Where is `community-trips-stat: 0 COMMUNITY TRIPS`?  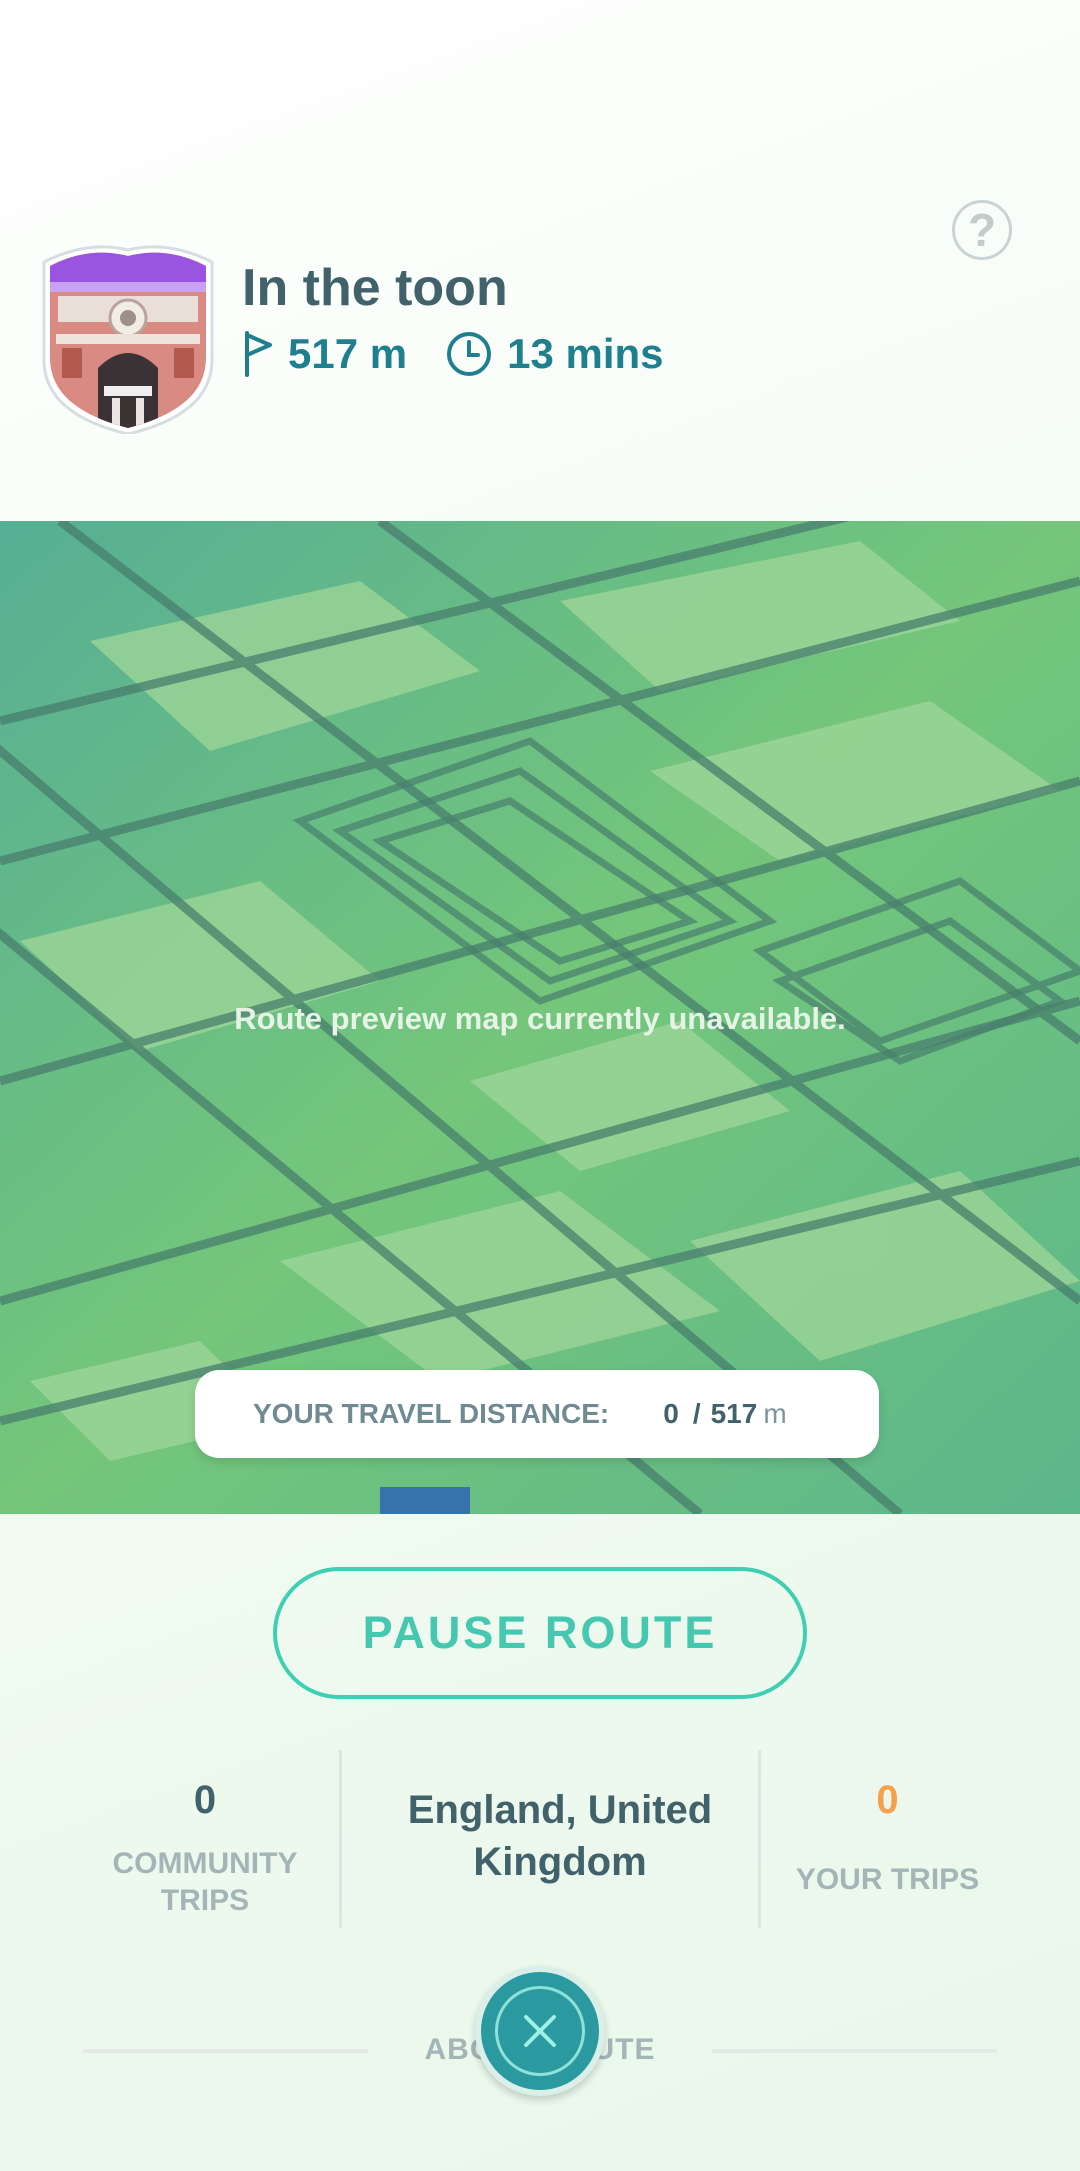
community-trips-stat: 0 COMMUNITY TRIPS is located at coordinates (205, 1848).